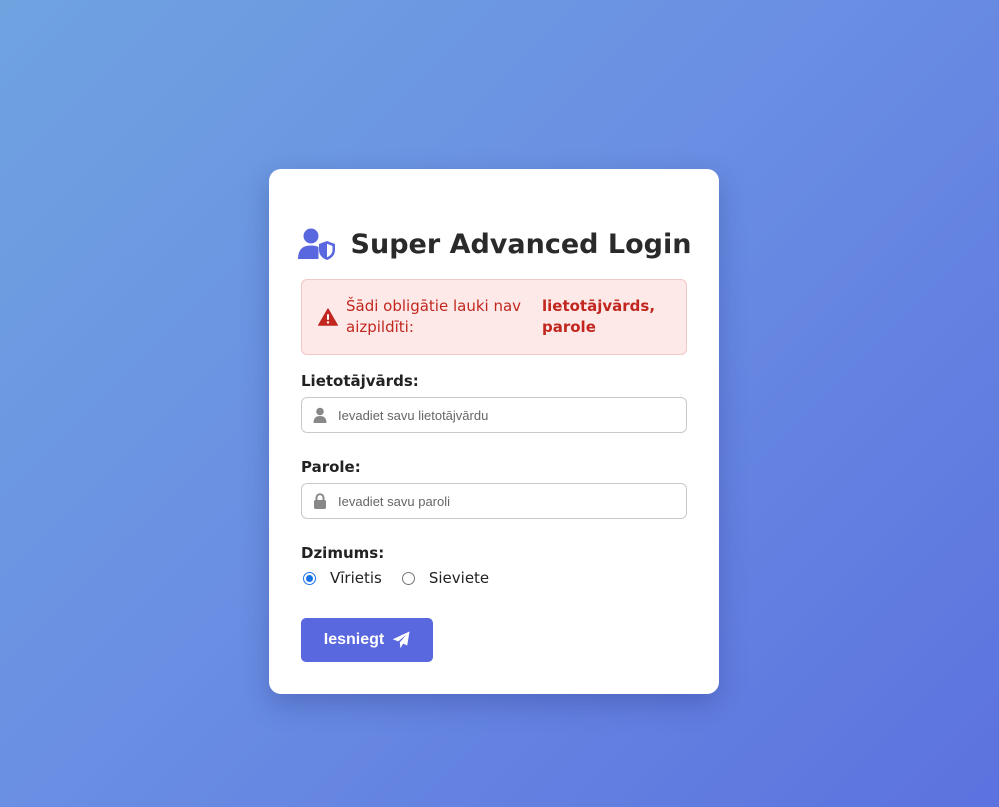  I want to click on password-field, so click(494, 501).